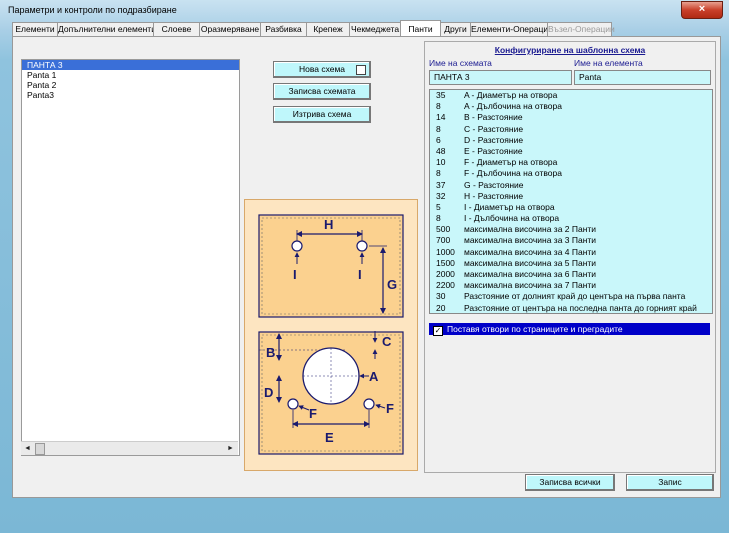 Image resolution: width=729 pixels, height=533 pixels. What do you see at coordinates (361, 70) in the screenshot?
I see `new-schema-checkbox` at bounding box center [361, 70].